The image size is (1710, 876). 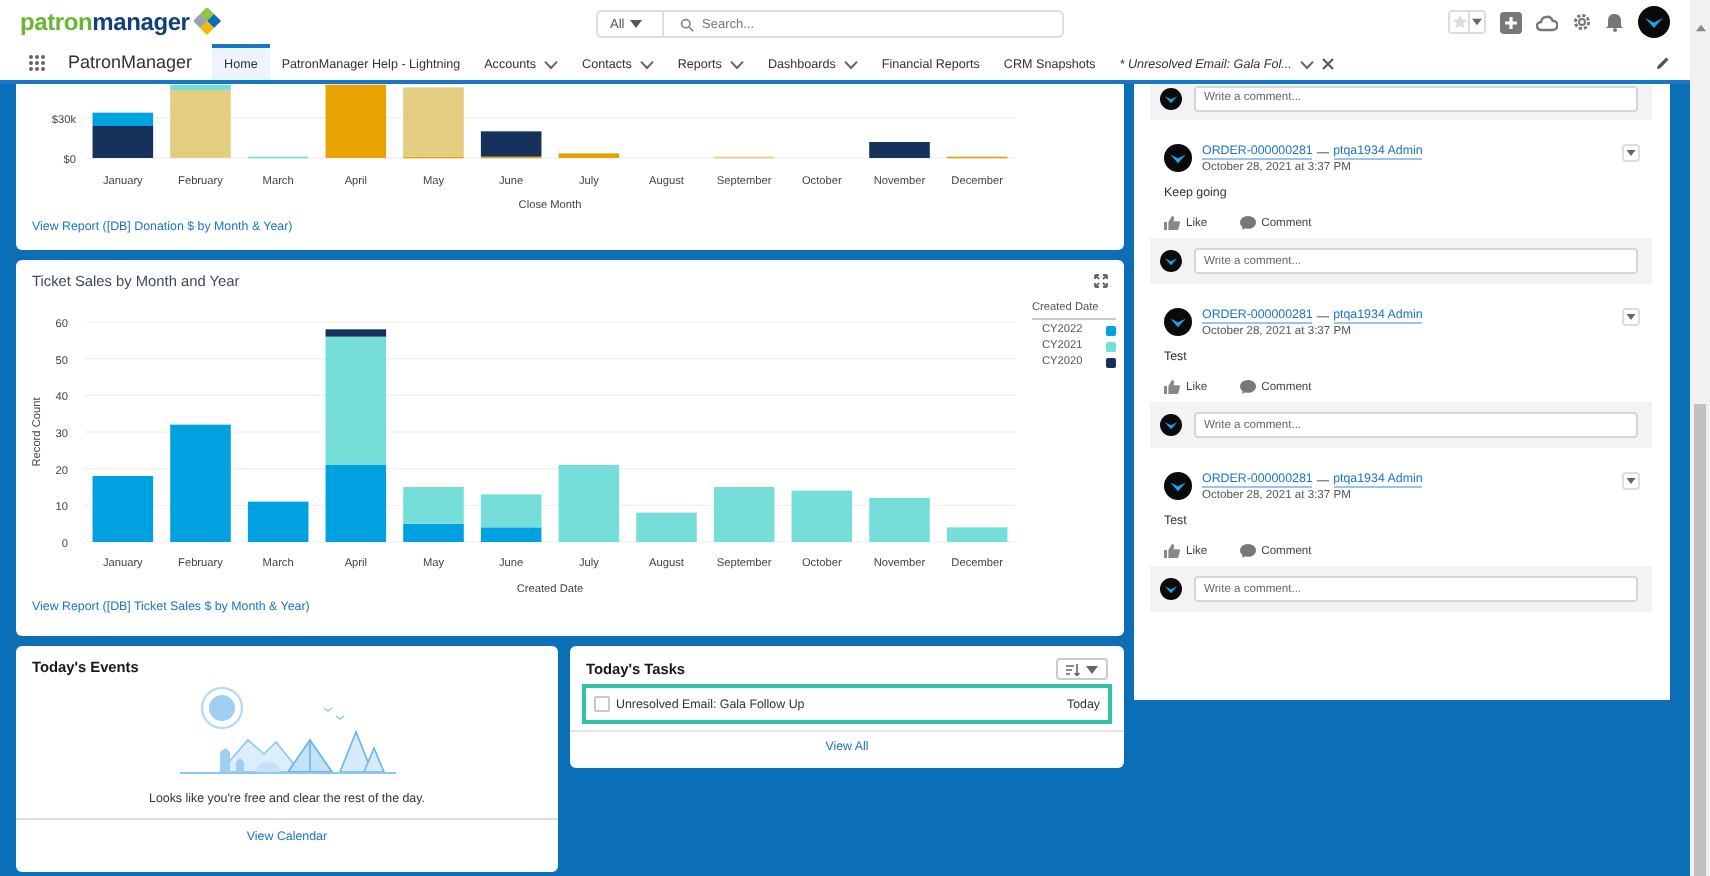 What do you see at coordinates (105, 22) in the screenshot?
I see `logo: patronmanager` at bounding box center [105, 22].